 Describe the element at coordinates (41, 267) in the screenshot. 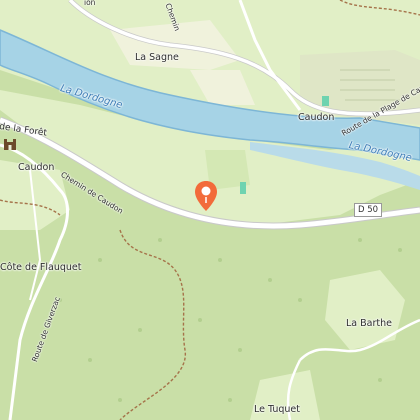

I see `label-cote-de-flauquet: Côte de Flauquet` at that location.